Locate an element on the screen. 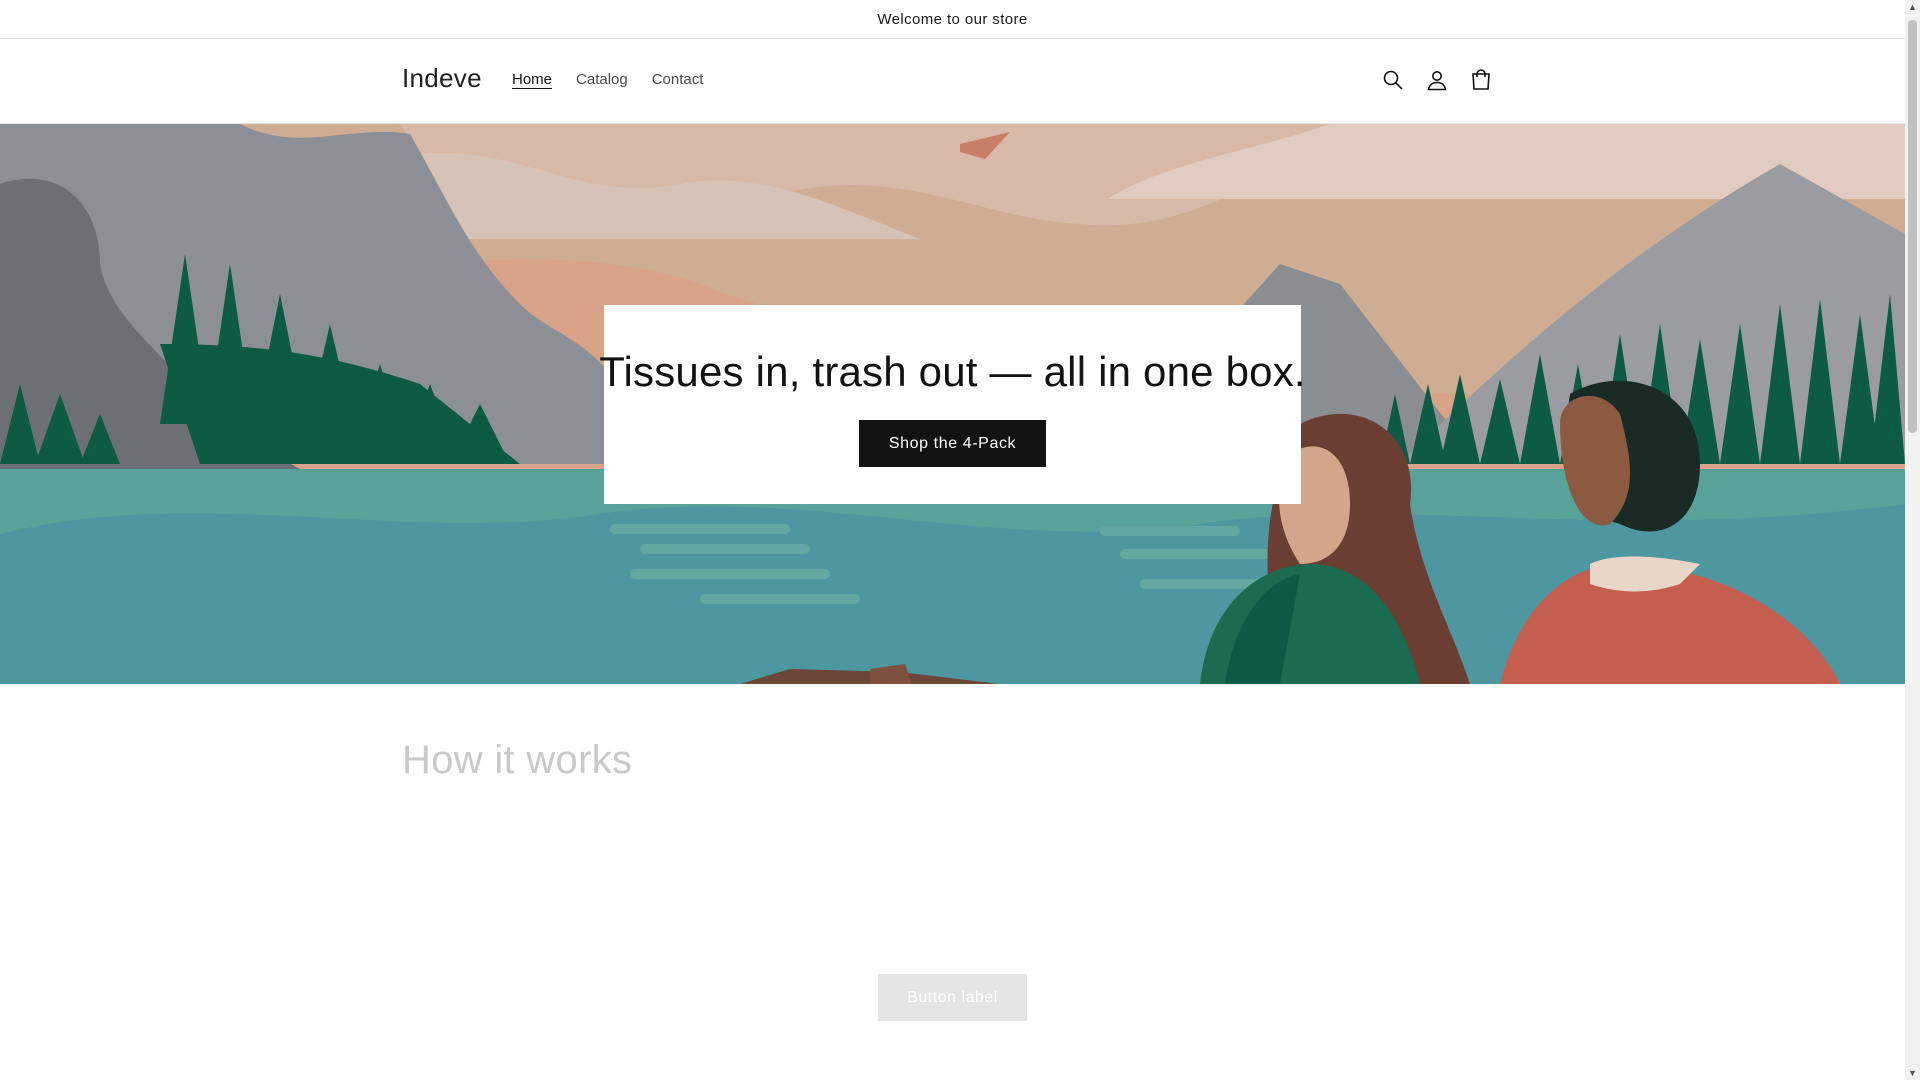 This screenshot has width=1920, height=1080. nav-link-catalog: Catalog is located at coordinates (602, 79).